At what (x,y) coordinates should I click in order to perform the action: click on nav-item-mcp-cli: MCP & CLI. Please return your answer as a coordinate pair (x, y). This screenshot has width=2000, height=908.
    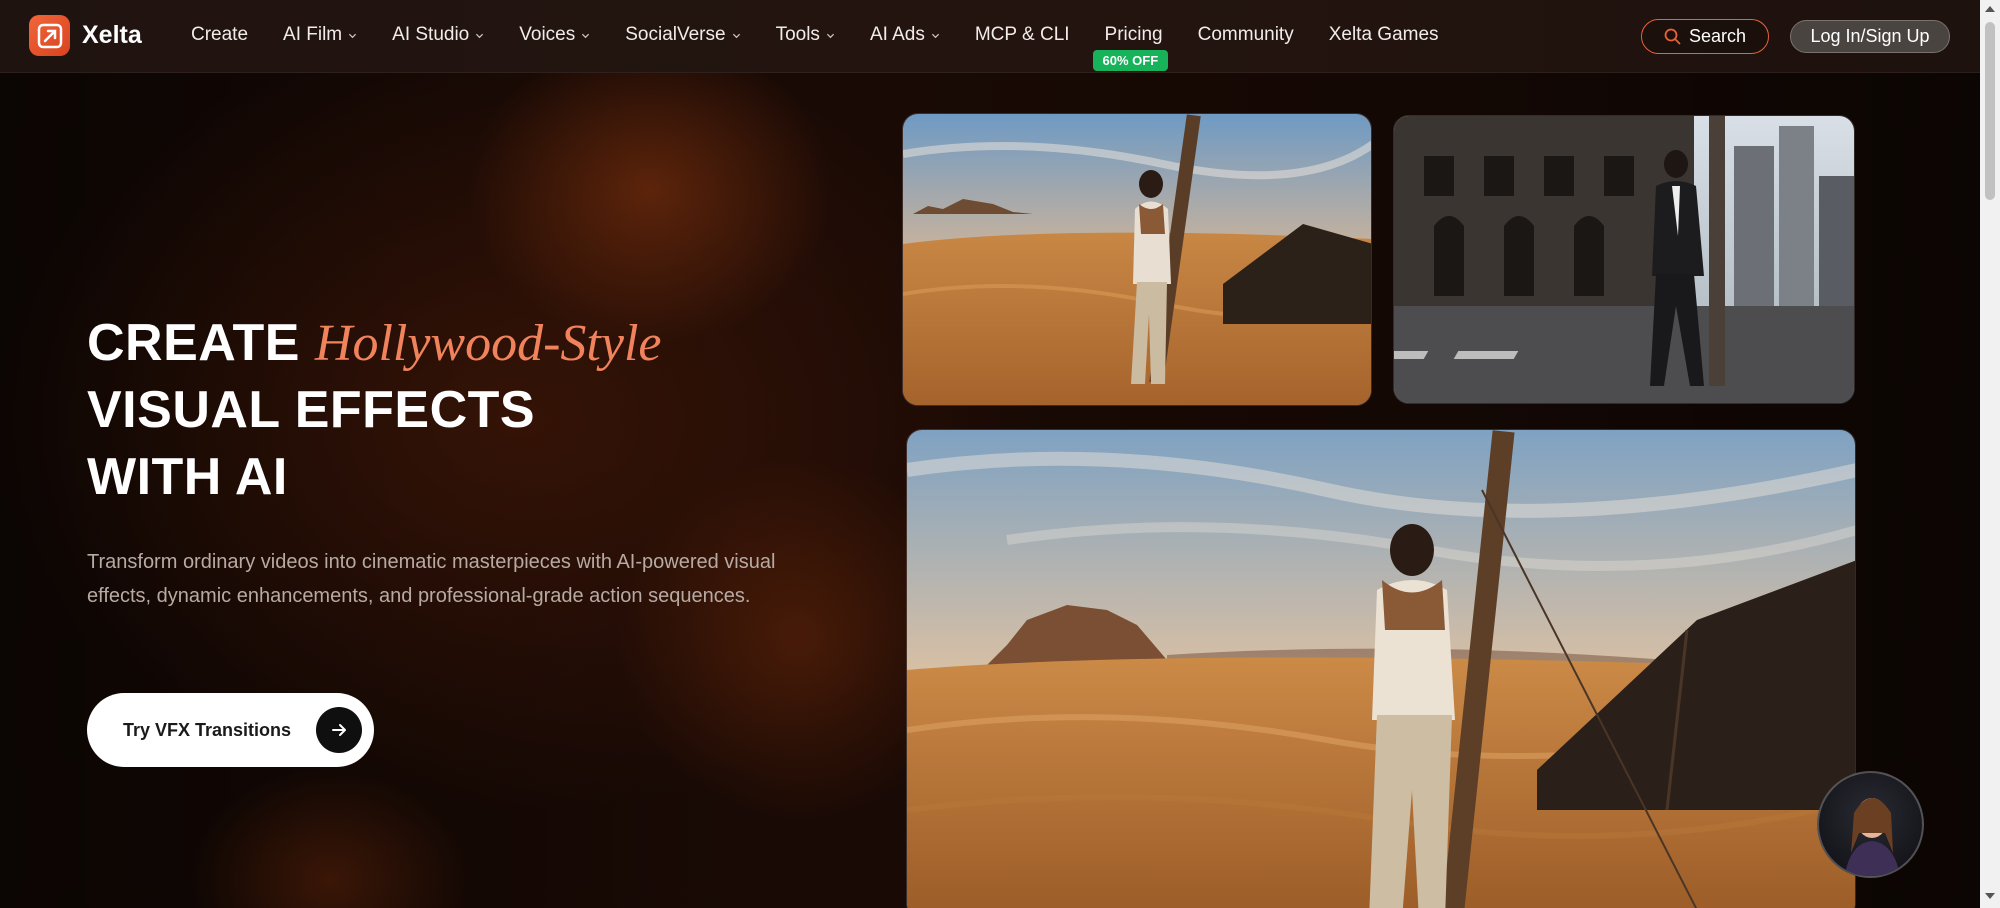
    Looking at the image, I should click on (1022, 35).